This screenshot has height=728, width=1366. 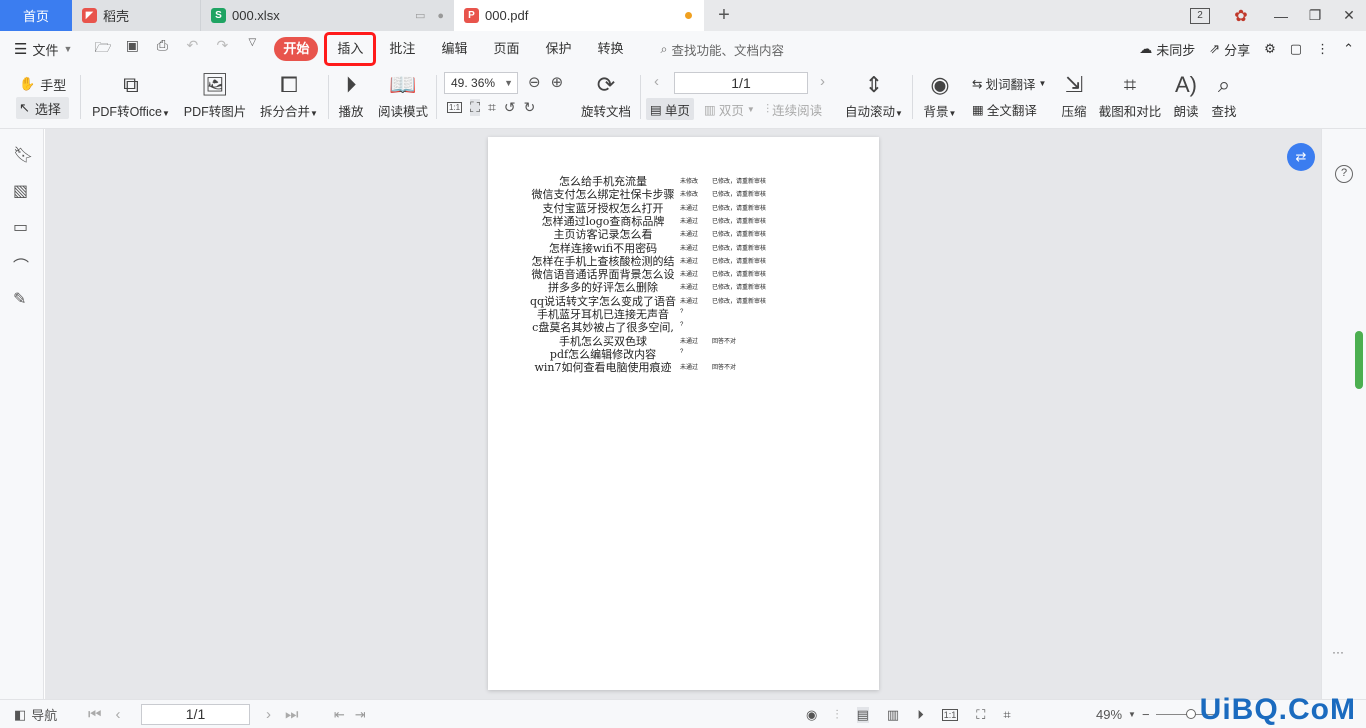 What do you see at coordinates (874, 93) in the screenshot?
I see `auto-scroll-button: ⇕ 自动滚动▼` at bounding box center [874, 93].